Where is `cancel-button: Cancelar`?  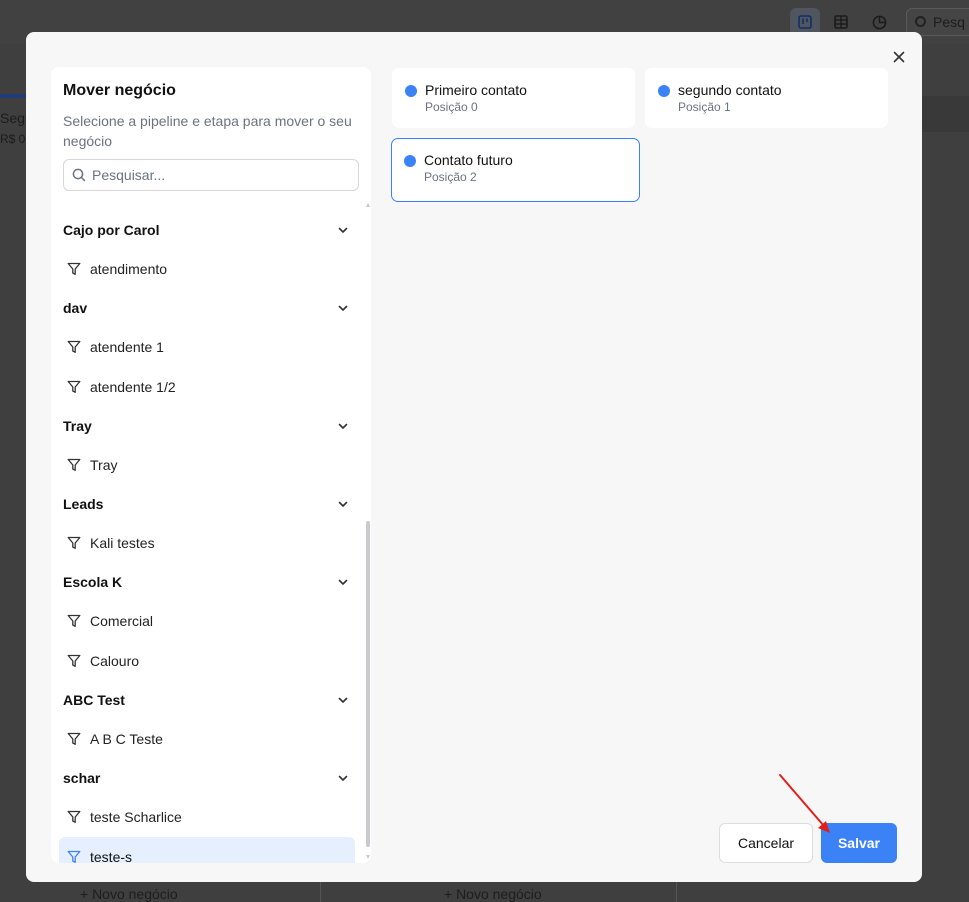 cancel-button: Cancelar is located at coordinates (766, 843).